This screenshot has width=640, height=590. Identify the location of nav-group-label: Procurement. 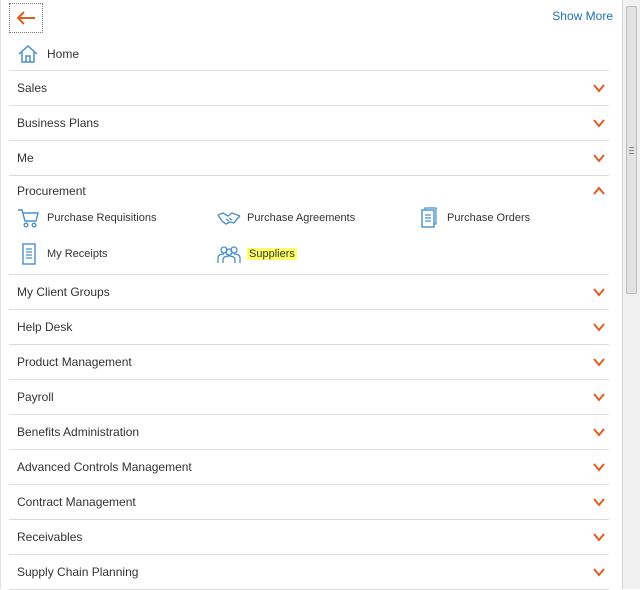
(51, 191).